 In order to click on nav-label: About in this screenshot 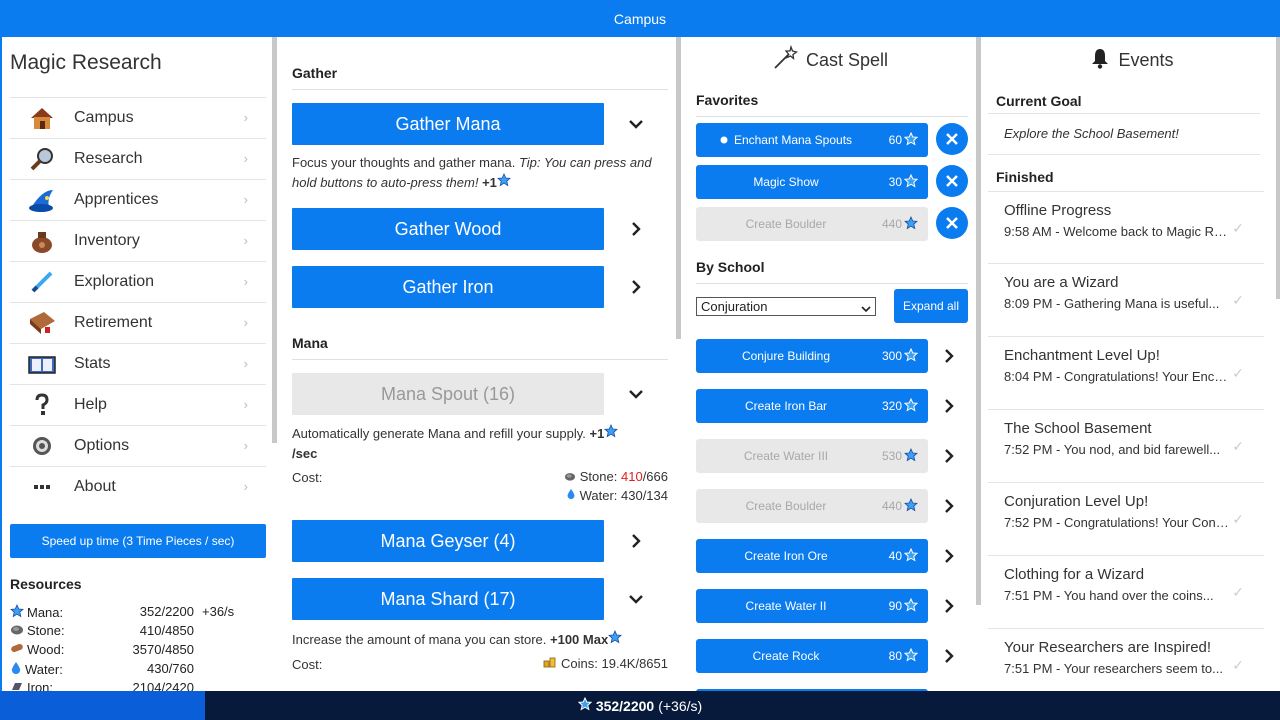, I will do `click(95, 486)`.